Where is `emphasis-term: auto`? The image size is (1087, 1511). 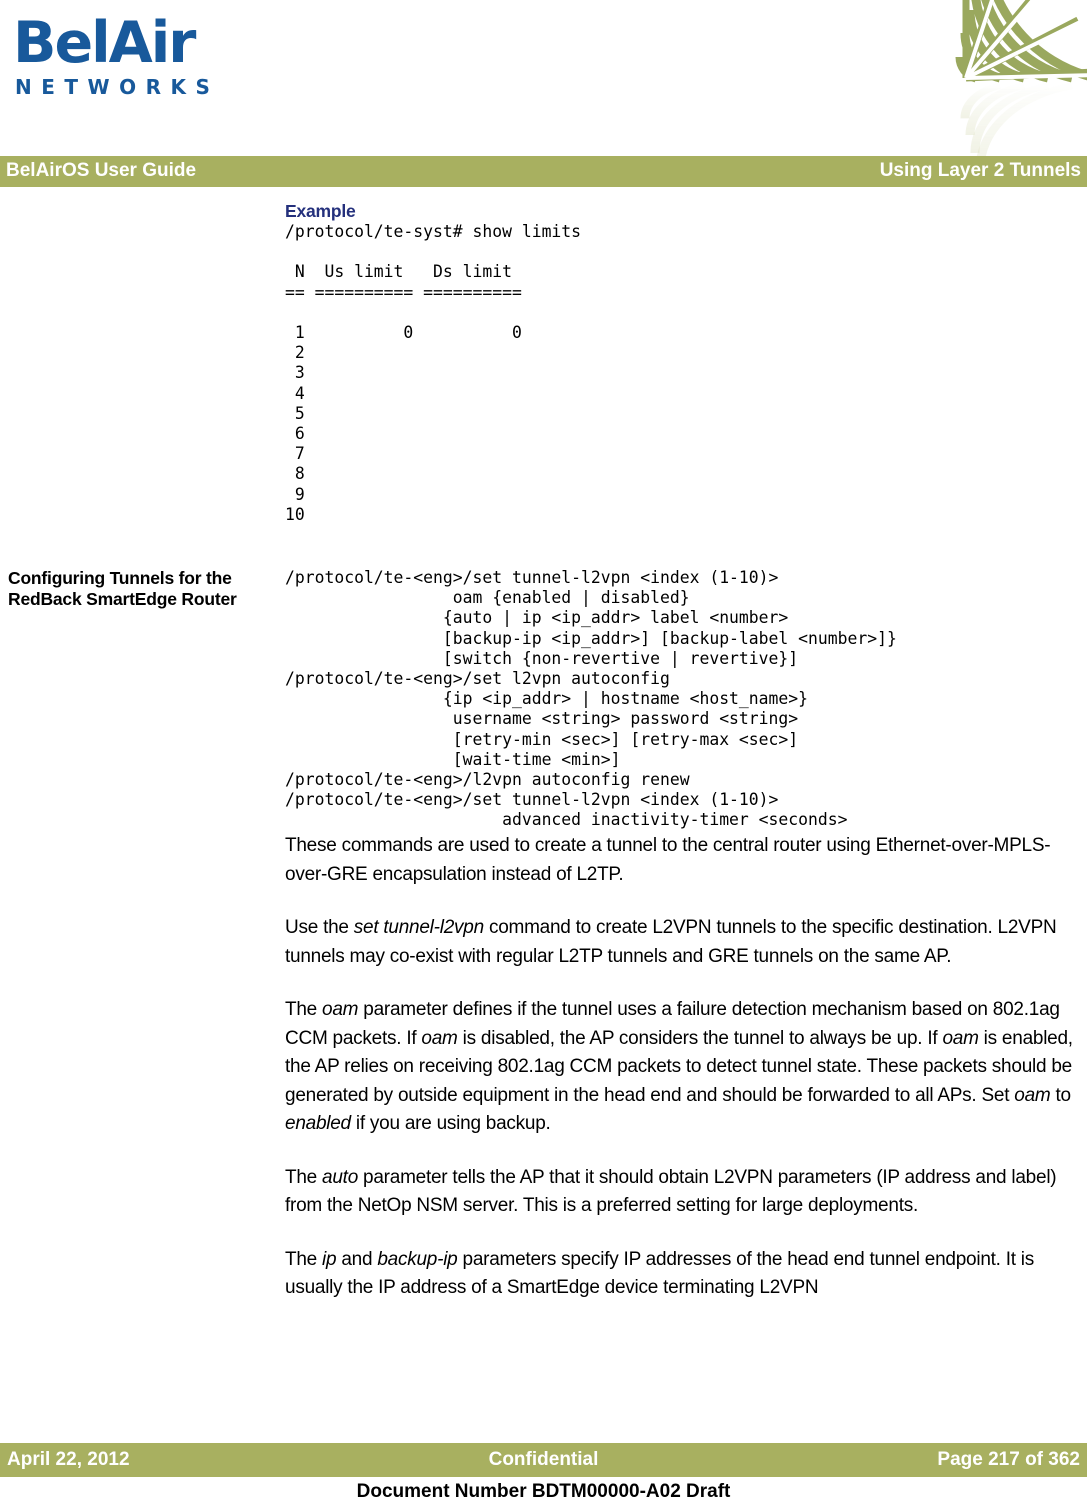
emphasis-term: auto is located at coordinates (340, 1177).